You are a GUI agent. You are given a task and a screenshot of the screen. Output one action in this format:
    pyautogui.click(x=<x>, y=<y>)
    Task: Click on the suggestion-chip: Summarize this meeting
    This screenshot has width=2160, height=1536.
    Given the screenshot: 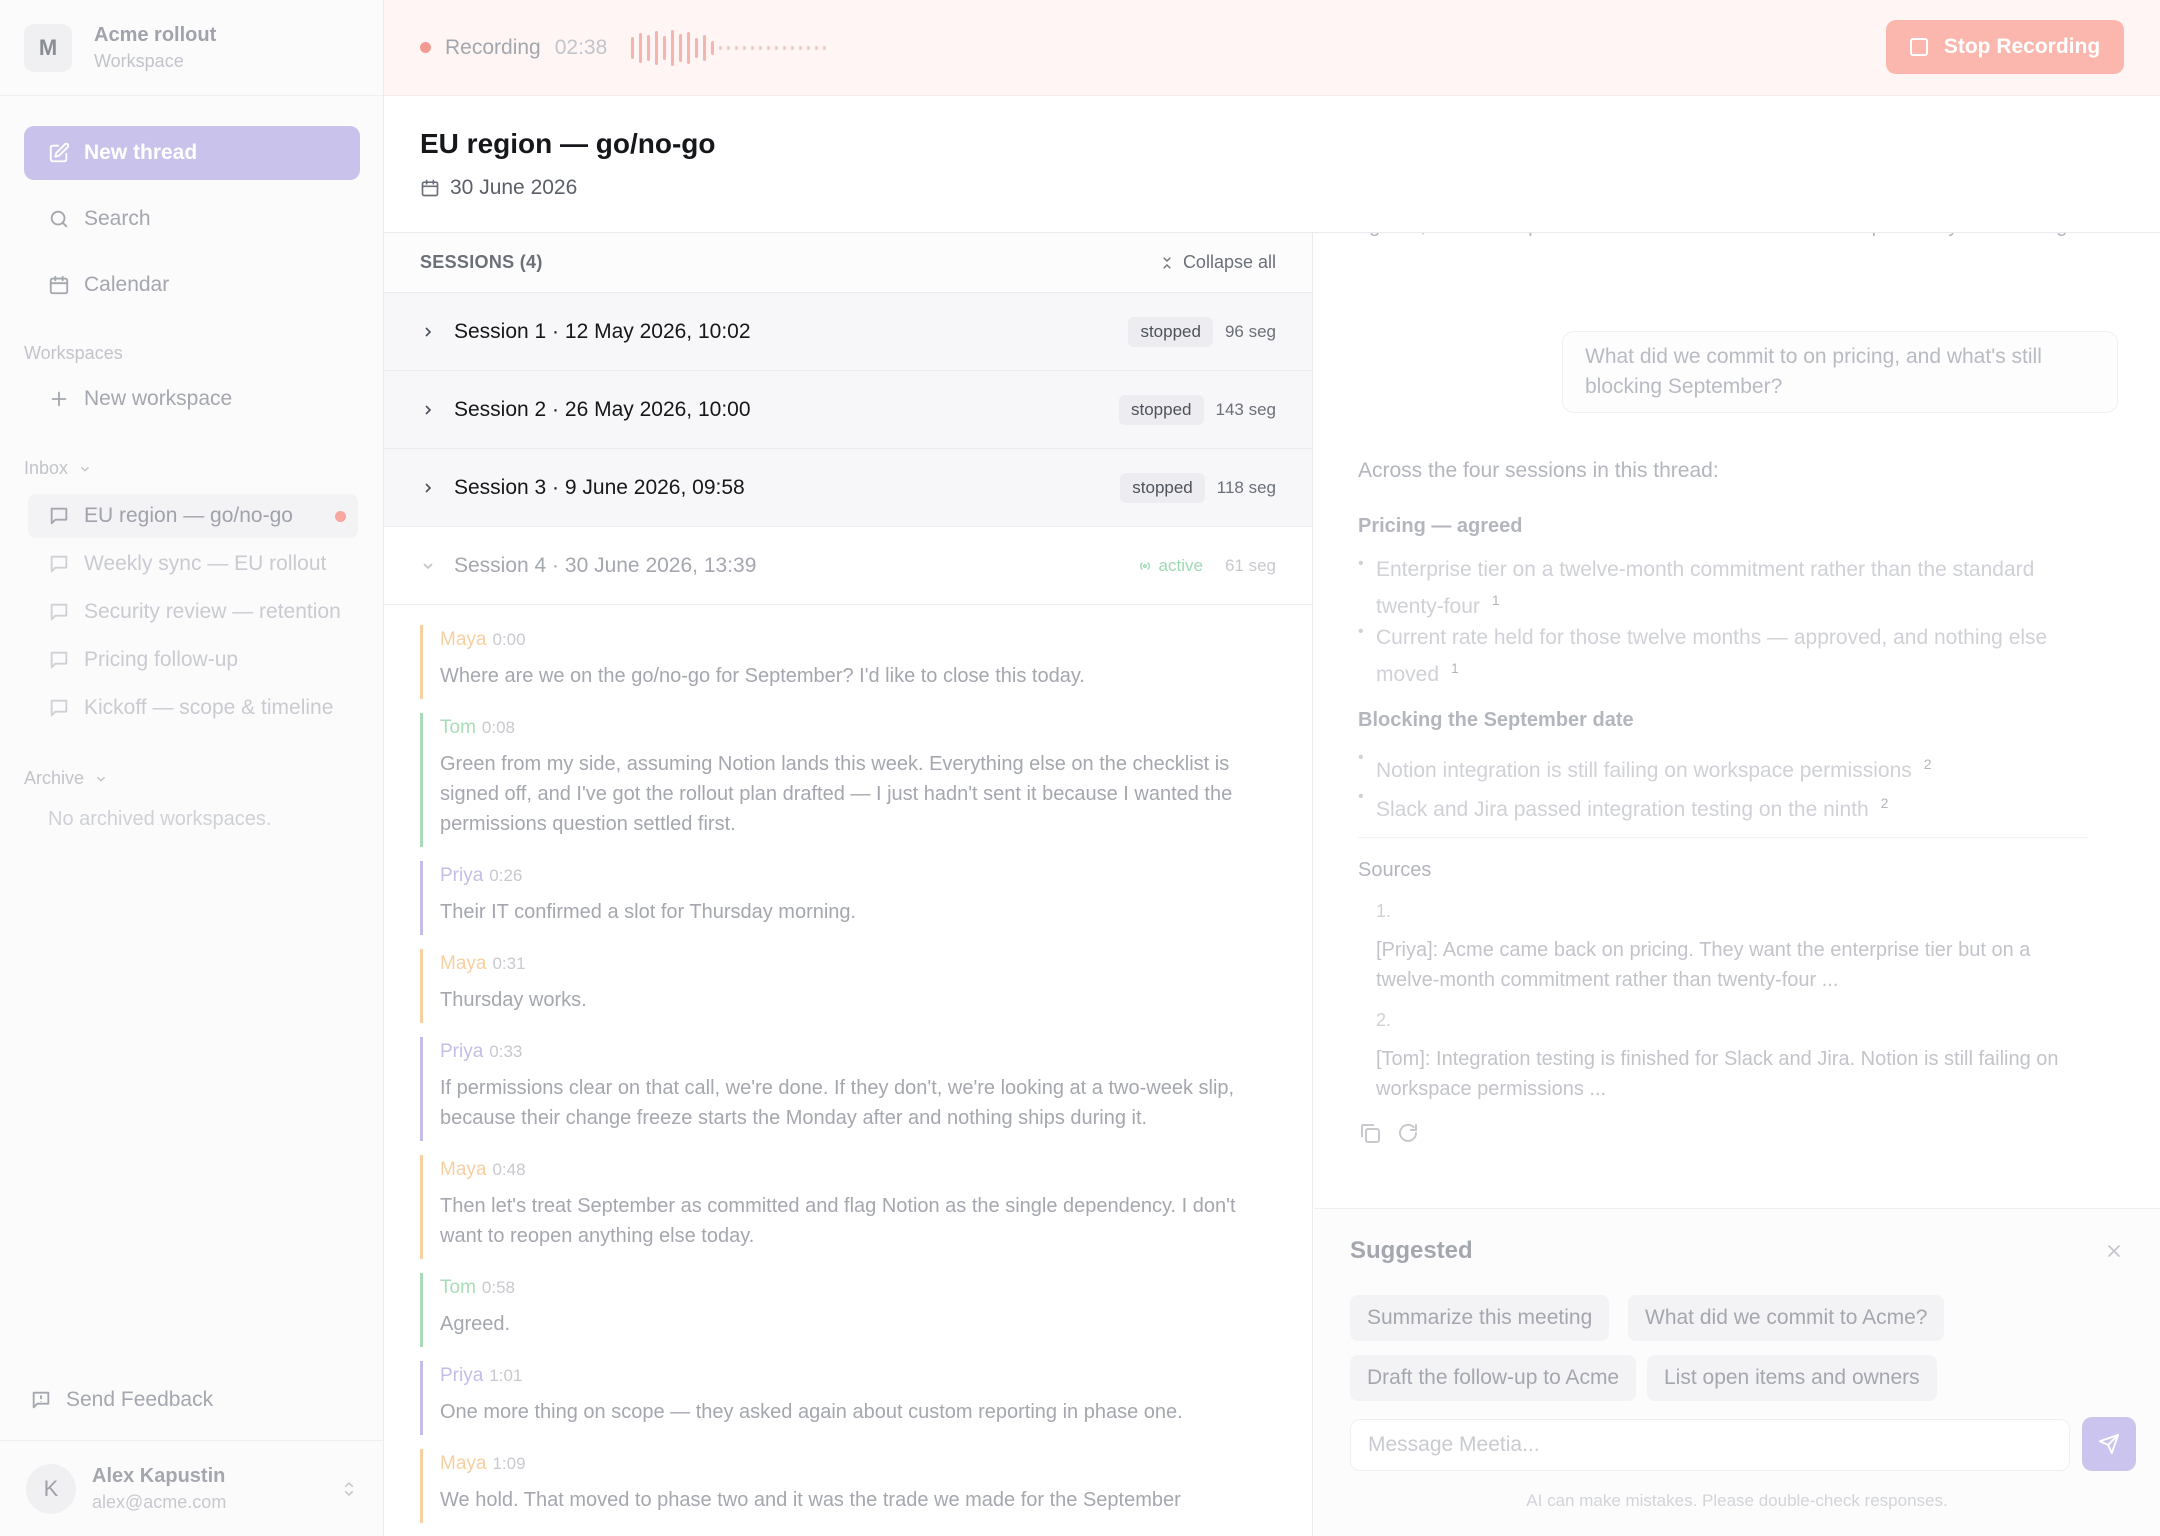 What is the action you would take?
    pyautogui.click(x=1480, y=1318)
    